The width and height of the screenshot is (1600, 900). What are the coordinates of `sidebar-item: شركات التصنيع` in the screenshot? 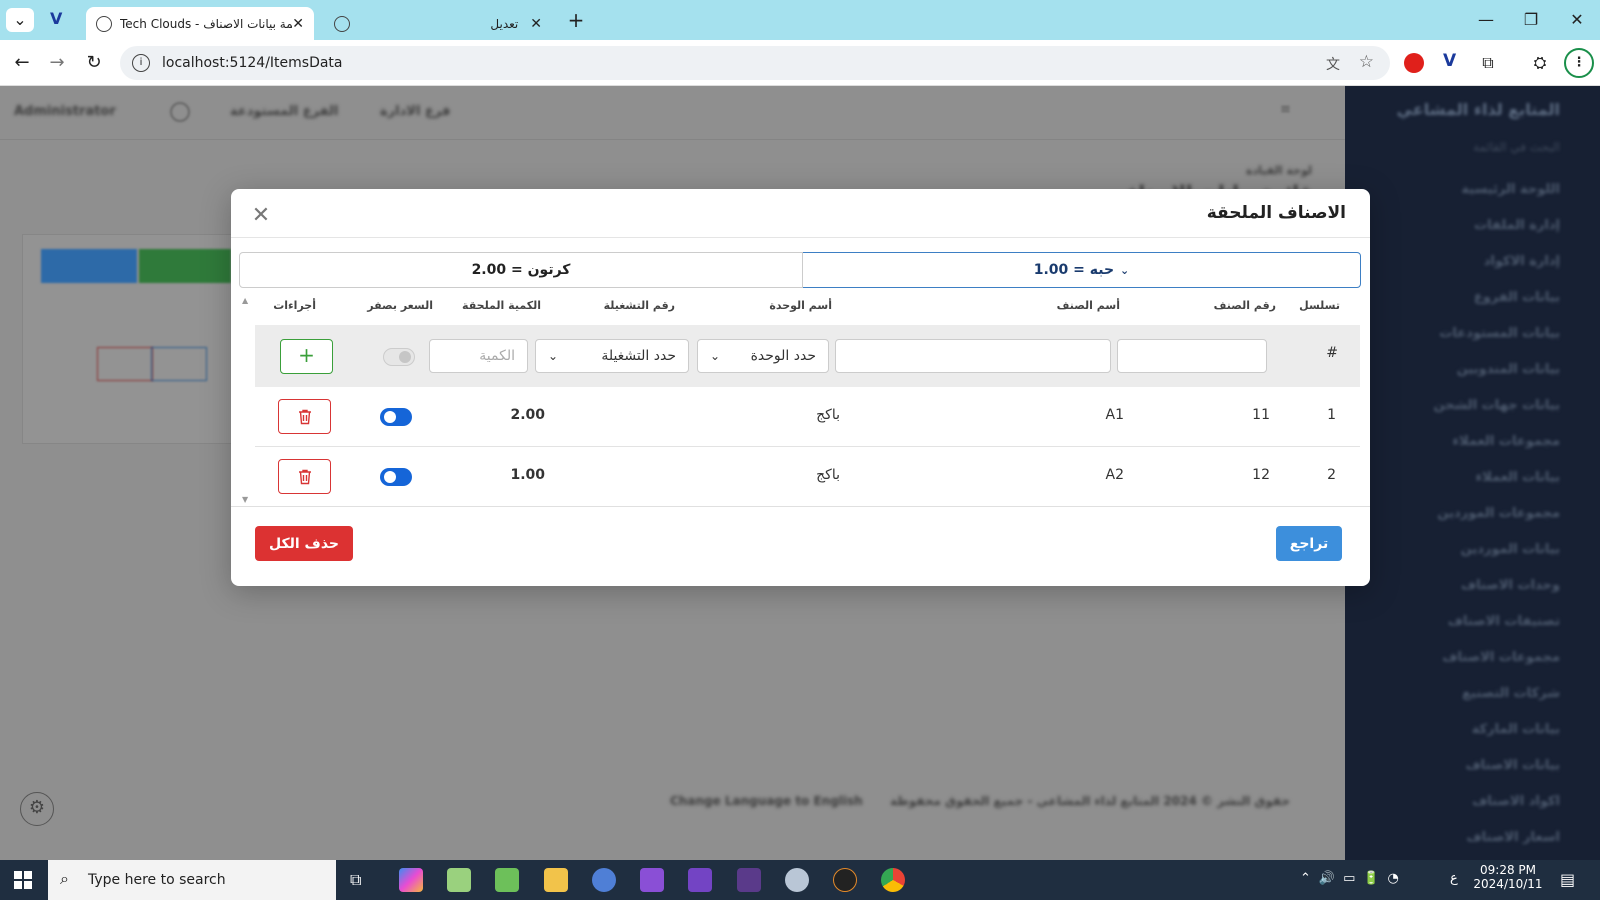 It's located at (1465, 696).